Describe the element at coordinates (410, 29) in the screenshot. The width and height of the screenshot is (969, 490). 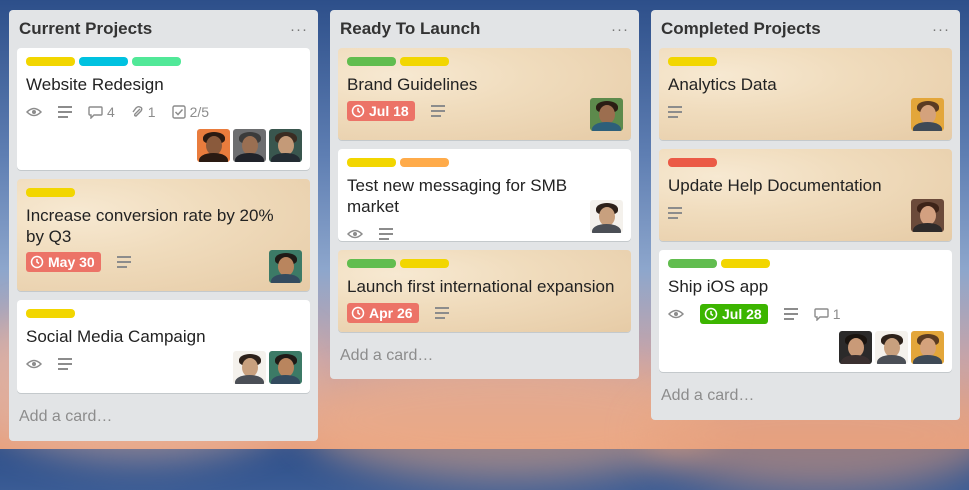
I see `list-title: Ready To Launch` at that location.